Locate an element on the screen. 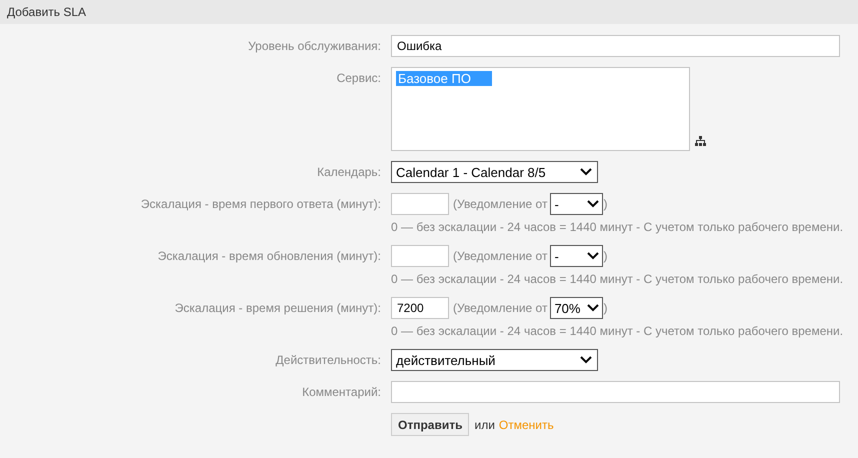 The height and width of the screenshot is (458, 858). field-label: Календарь: is located at coordinates (349, 172).